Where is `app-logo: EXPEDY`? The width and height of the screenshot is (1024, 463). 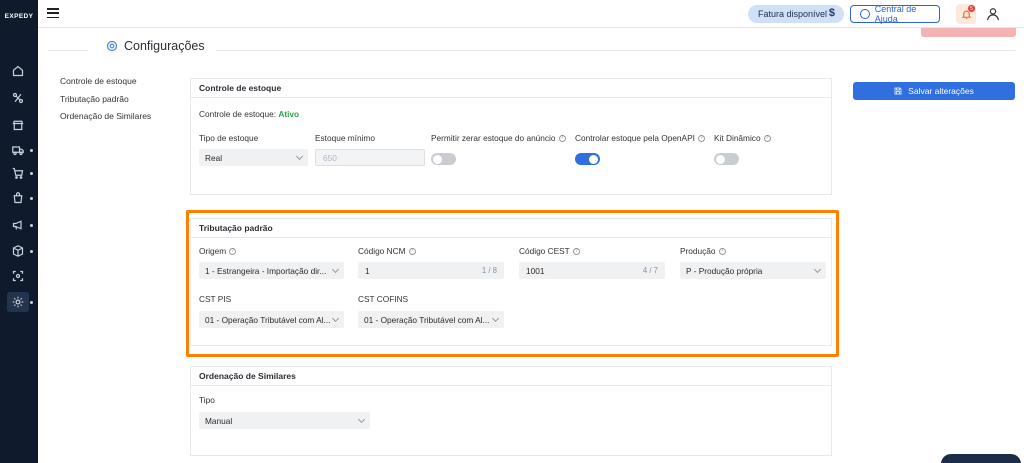 app-logo: EXPEDY is located at coordinates (19, 16).